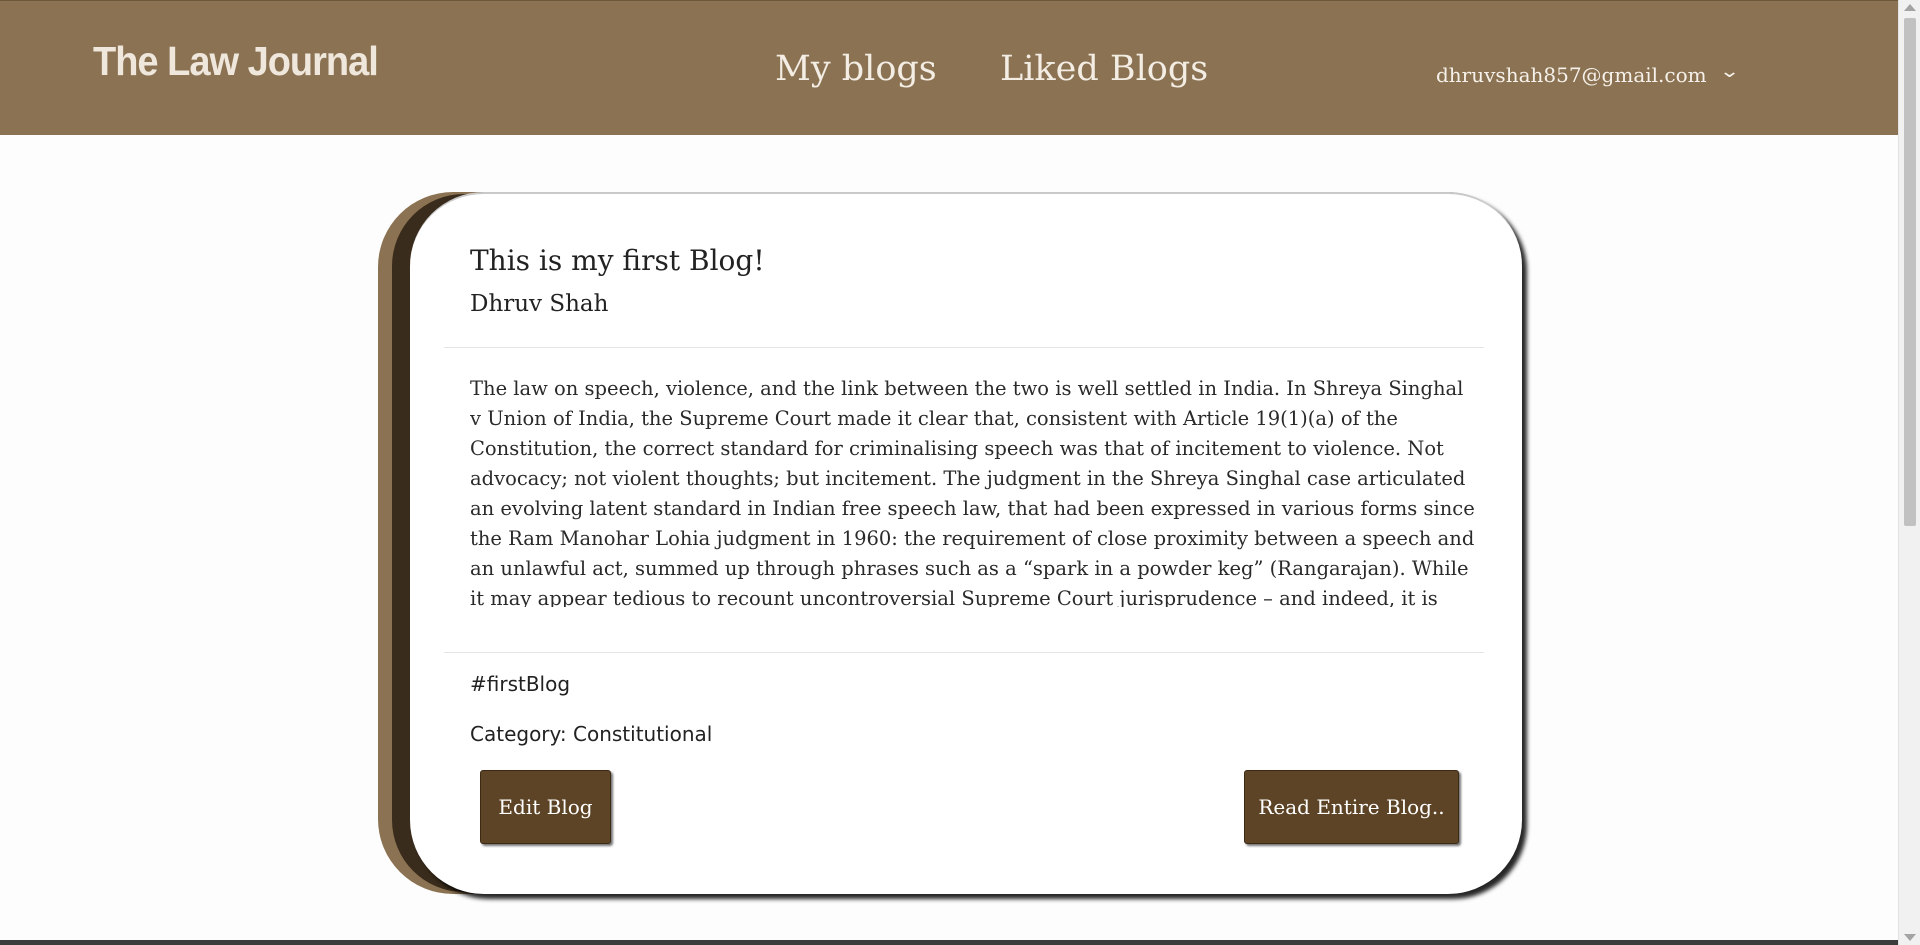 The height and width of the screenshot is (945, 1920). I want to click on scrollbar-thumb, so click(1910, 272).